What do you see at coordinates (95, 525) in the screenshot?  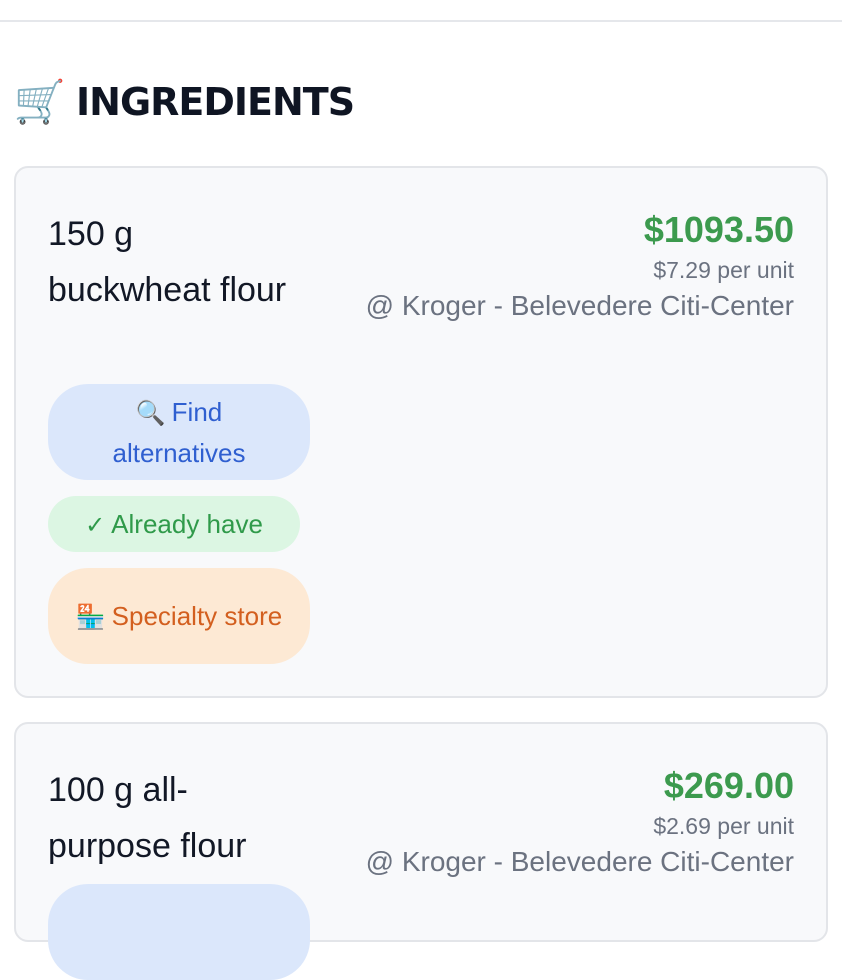 I see `checkmark-icon: ✓` at bounding box center [95, 525].